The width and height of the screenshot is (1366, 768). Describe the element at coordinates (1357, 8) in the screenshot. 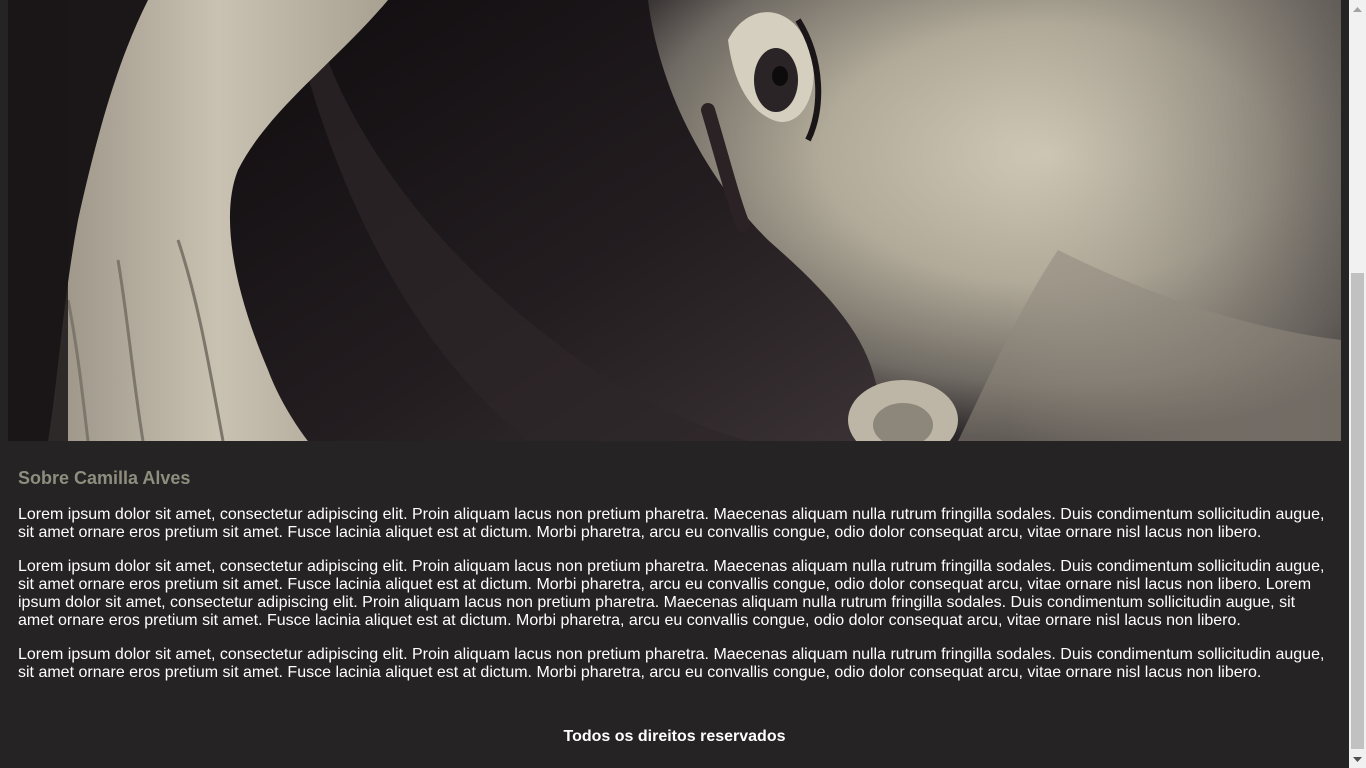

I see `scroll-up-arrow-icon` at that location.